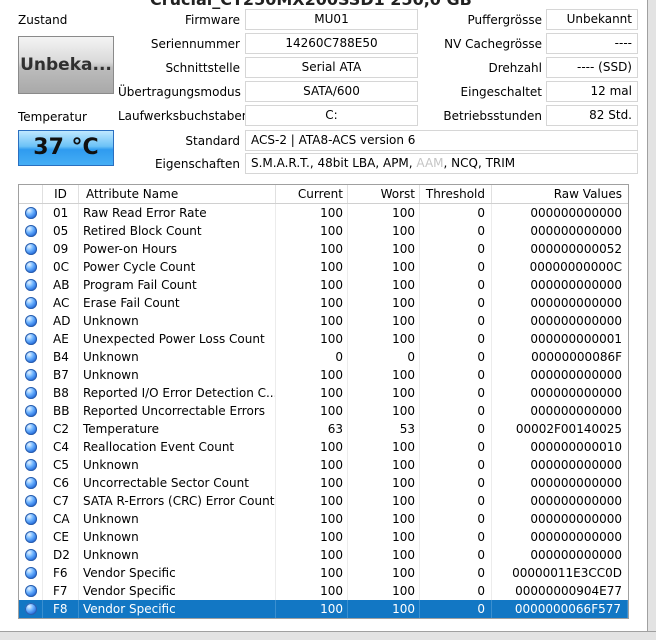 This screenshot has width=656, height=640. What do you see at coordinates (43, 20) in the screenshot?
I see `status-label: Zustand` at bounding box center [43, 20].